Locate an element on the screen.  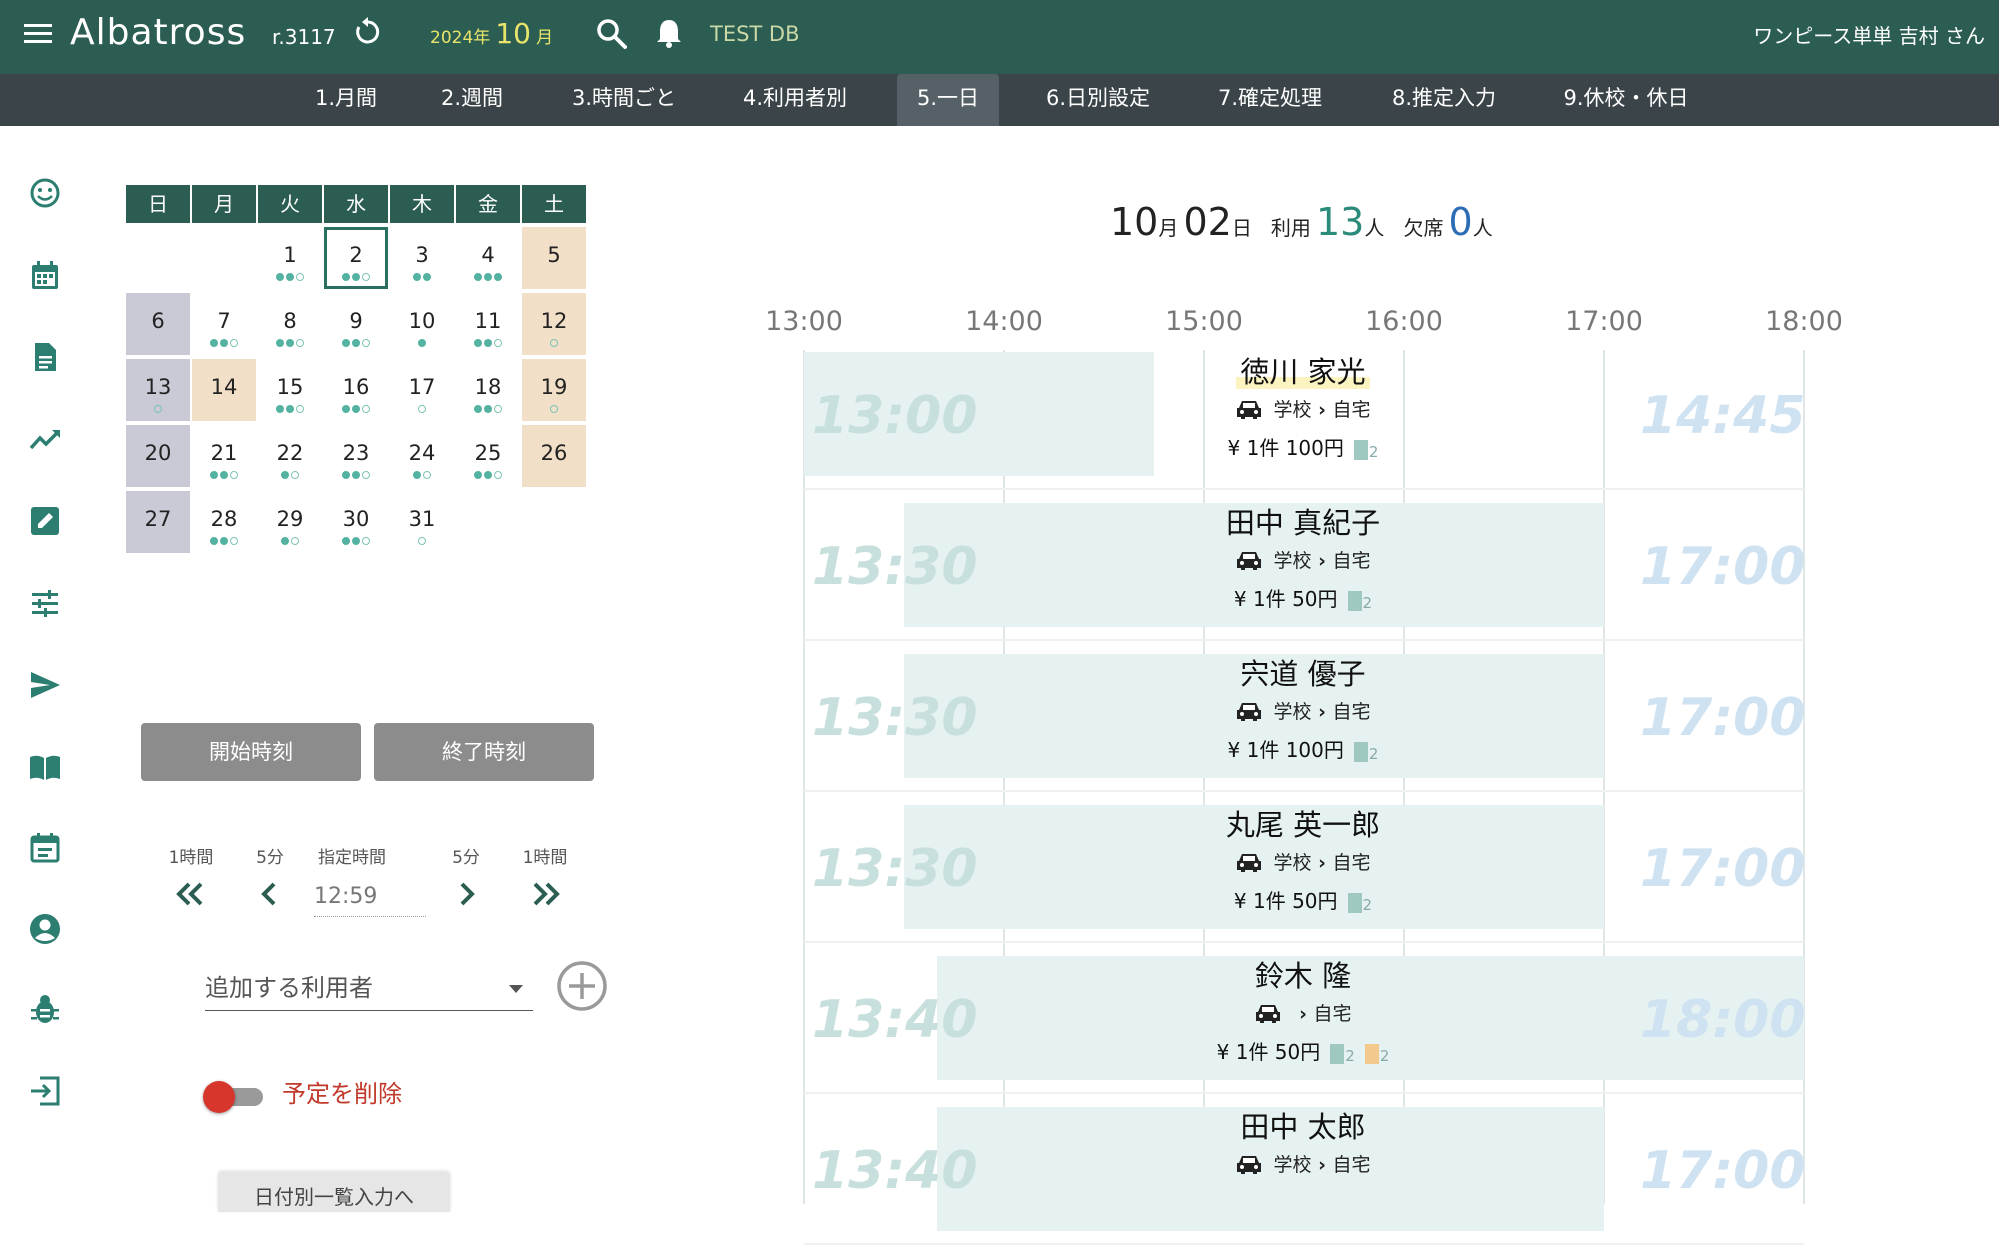
end-time-label: 17:00 is located at coordinates (1723, 1171).